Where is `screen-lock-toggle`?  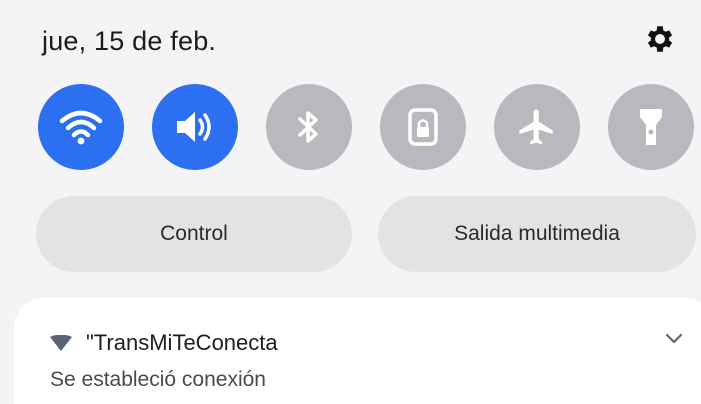
screen-lock-toggle is located at coordinates (423, 127).